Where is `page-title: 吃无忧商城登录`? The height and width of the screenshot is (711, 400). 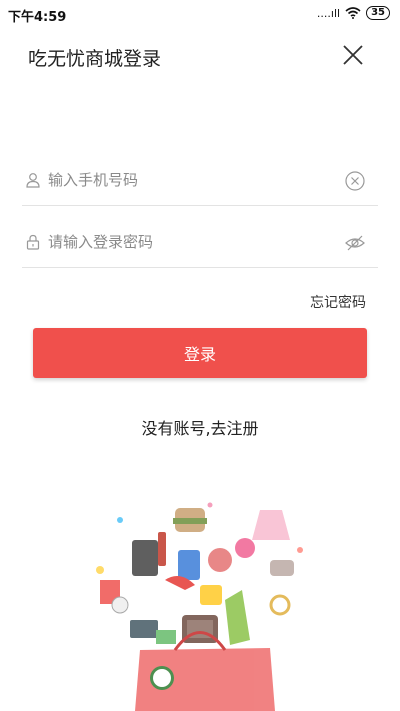
page-title: 吃无忧商城登录 is located at coordinates (95, 59).